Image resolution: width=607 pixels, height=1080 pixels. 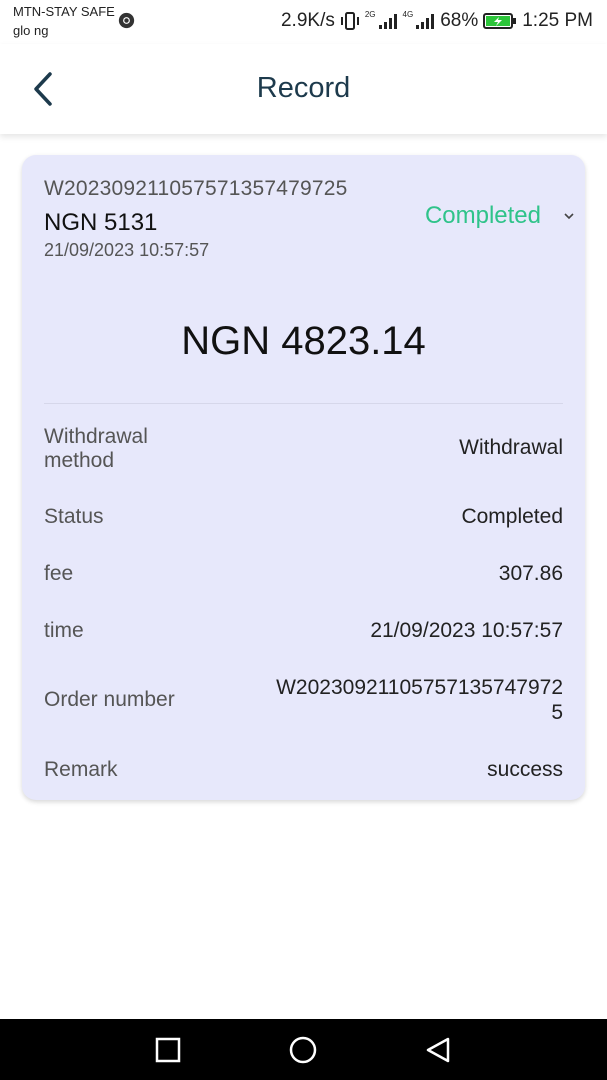 I want to click on app-header: Record, so click(x=303, y=89).